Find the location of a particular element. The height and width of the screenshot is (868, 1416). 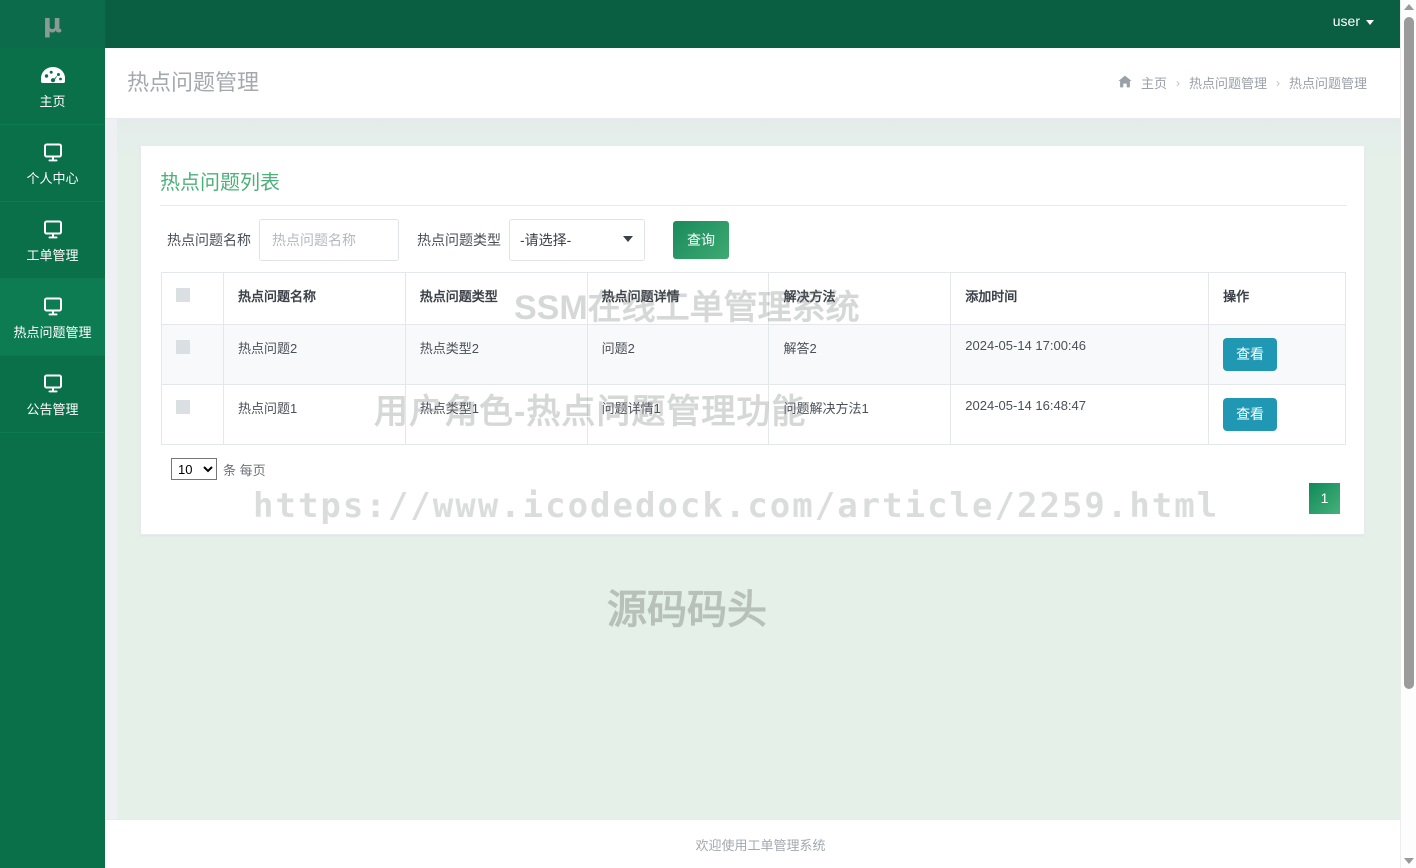

panel-title: 热点问题列表 is located at coordinates (220, 183).